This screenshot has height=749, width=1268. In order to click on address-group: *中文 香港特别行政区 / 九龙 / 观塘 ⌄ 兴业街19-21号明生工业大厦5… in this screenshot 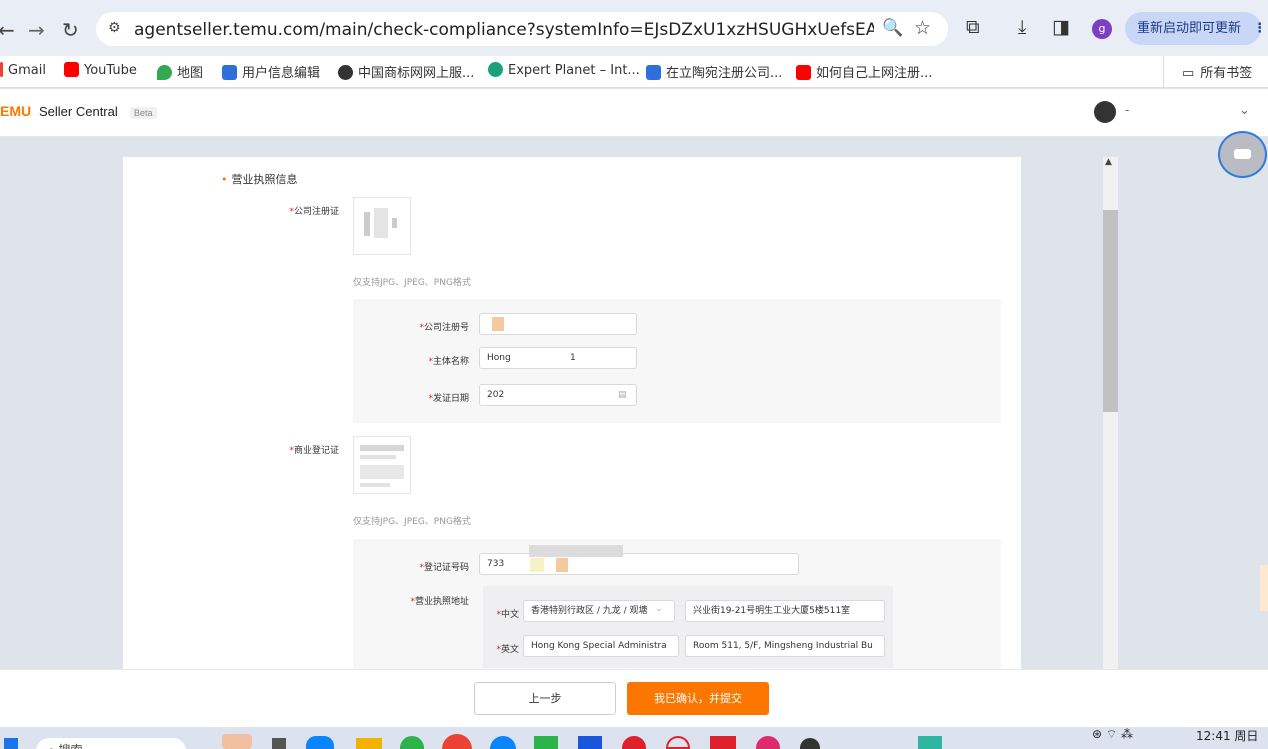, I will do `click(688, 627)`.